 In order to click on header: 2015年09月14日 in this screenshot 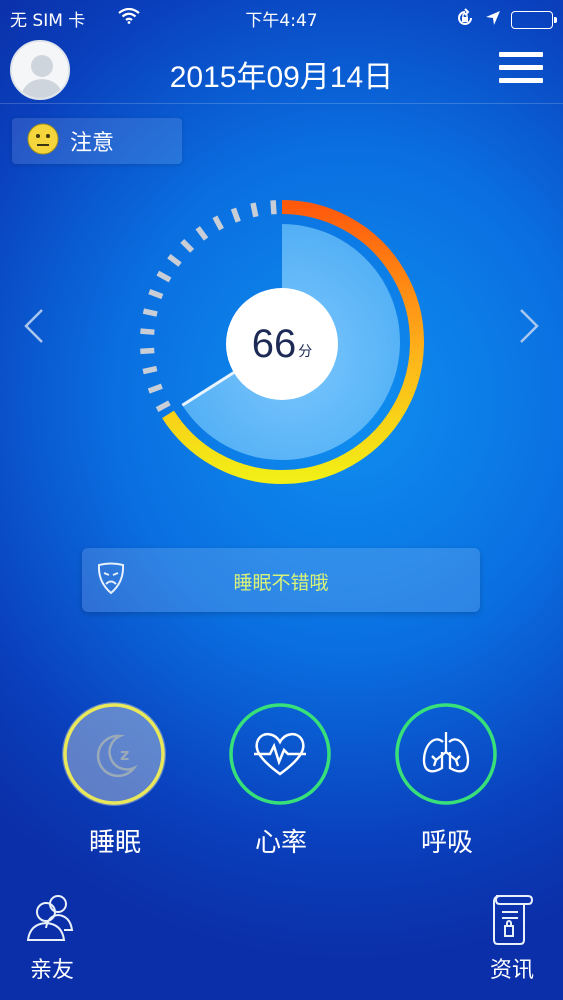, I will do `click(281, 70)`.